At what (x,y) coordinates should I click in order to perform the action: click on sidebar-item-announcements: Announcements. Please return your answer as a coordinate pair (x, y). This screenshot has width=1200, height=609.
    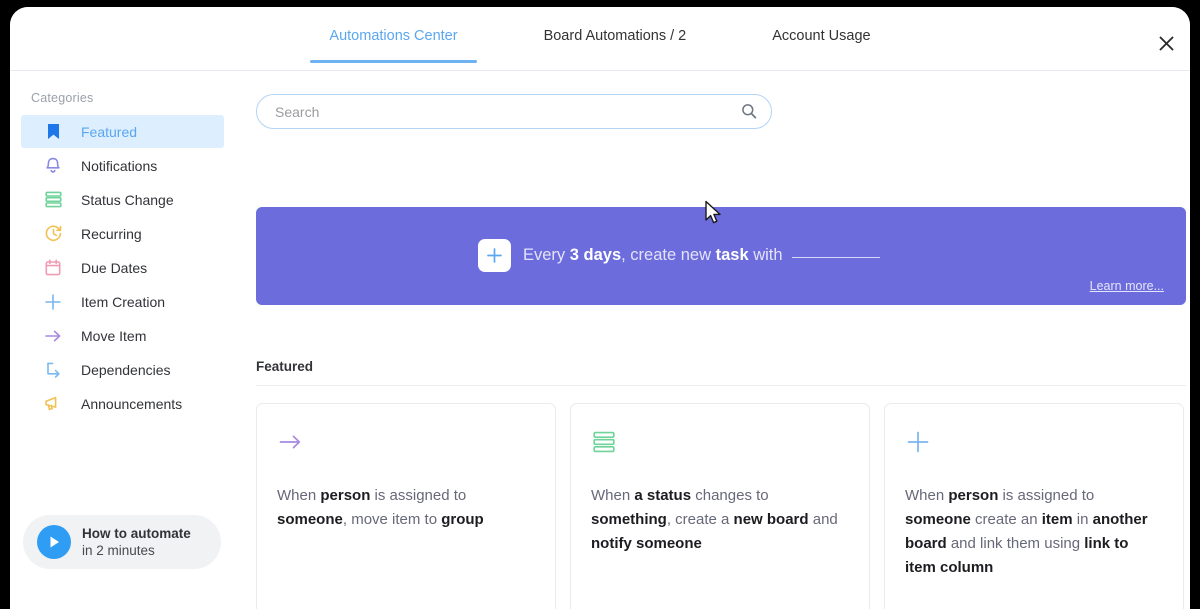
    Looking at the image, I should click on (122, 403).